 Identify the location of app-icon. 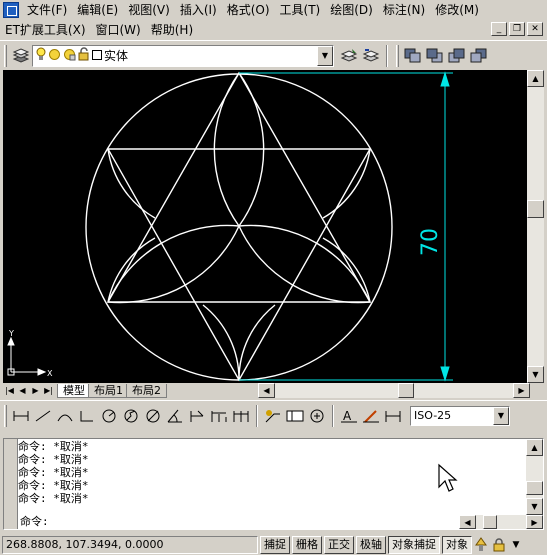
(11, 10).